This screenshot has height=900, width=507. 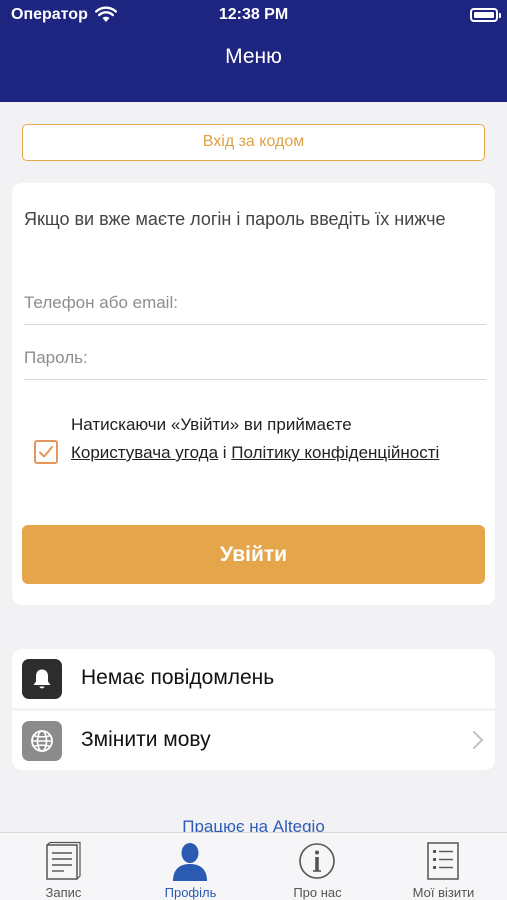 I want to click on tab-profile: Профіль, so click(x=190, y=869).